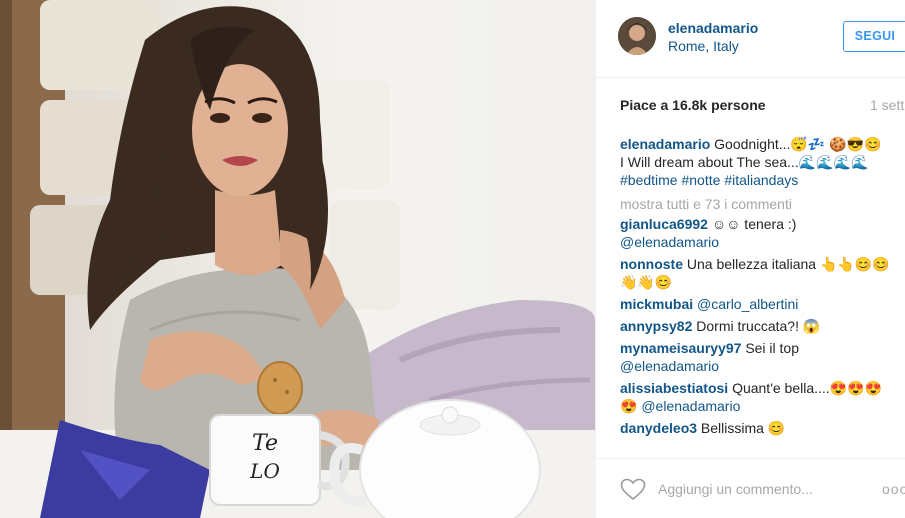 The height and width of the screenshot is (518, 905). I want to click on comment: danydeleo3 Bellissima 😊, so click(762, 428).